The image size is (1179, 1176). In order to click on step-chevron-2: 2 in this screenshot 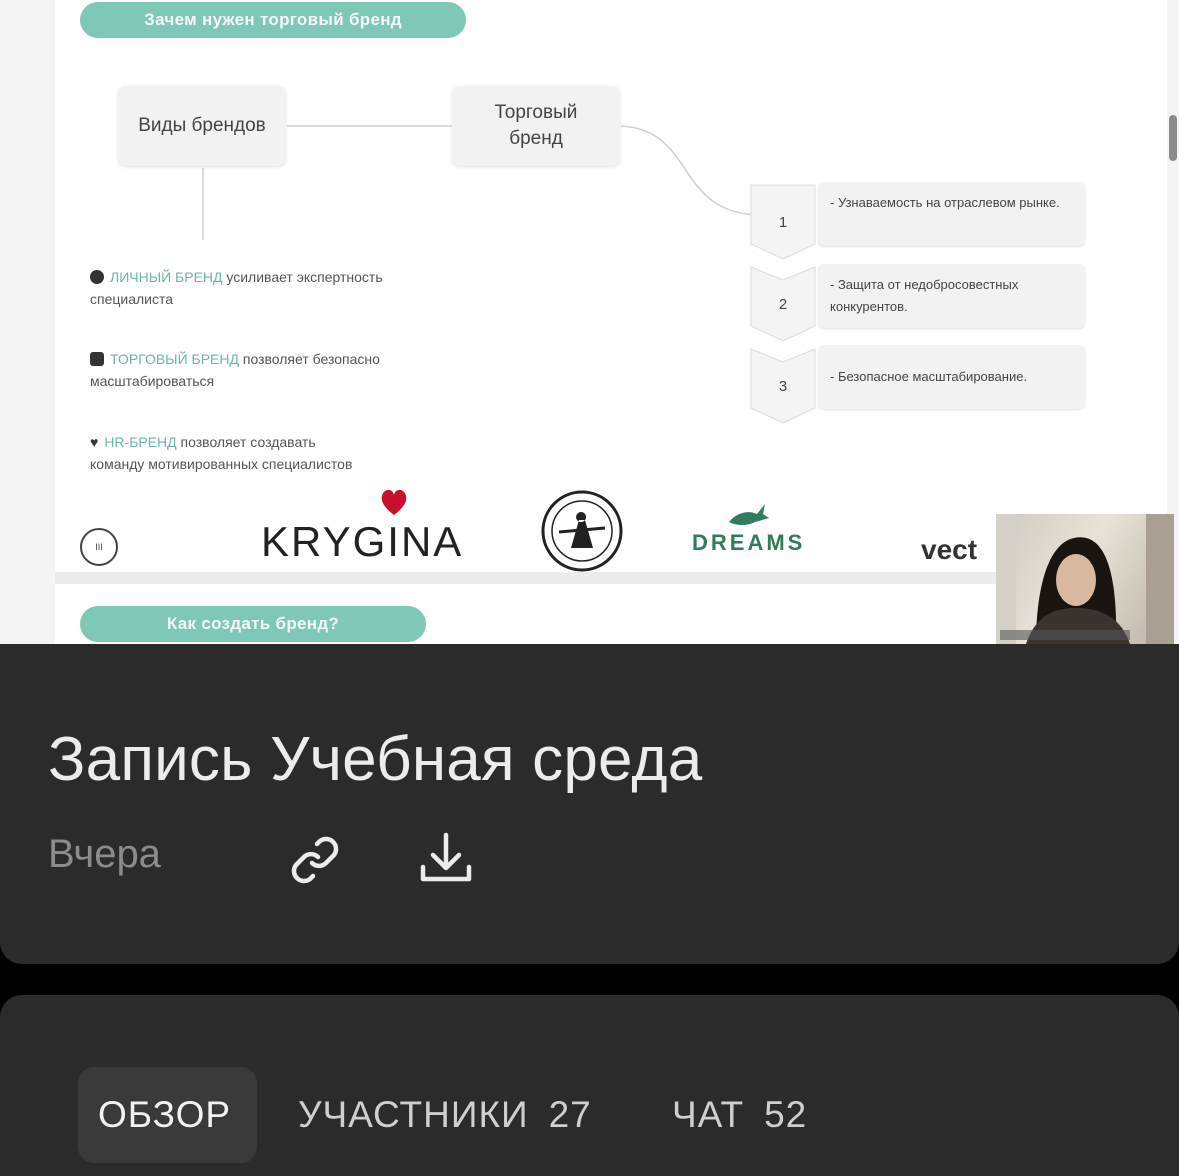, I will do `click(783, 304)`.